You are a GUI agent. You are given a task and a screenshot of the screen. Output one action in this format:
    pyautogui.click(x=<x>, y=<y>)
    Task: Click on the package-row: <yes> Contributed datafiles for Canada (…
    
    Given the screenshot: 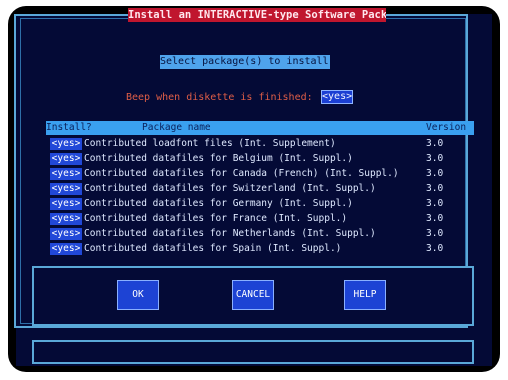 What is the action you would take?
    pyautogui.click(x=260, y=174)
    